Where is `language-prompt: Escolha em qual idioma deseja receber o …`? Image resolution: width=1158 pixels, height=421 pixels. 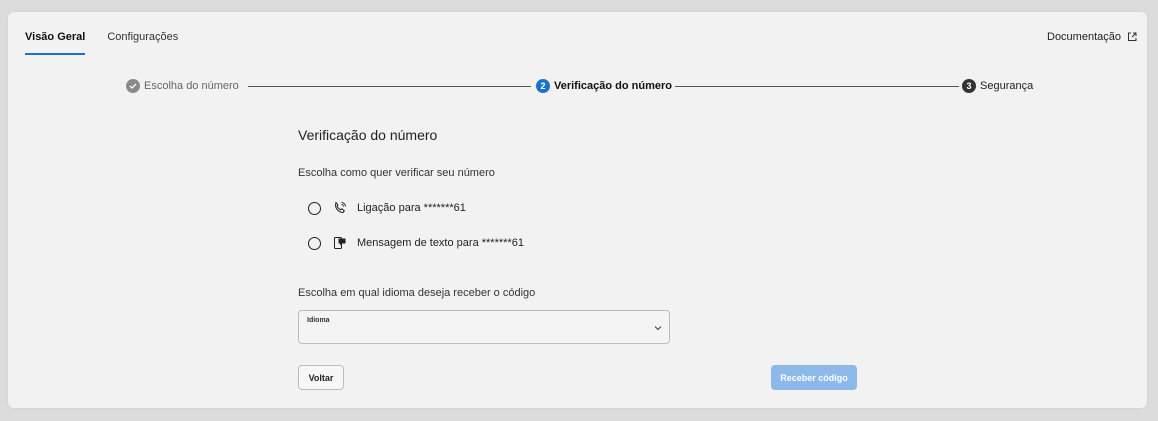 language-prompt: Escolha em qual idioma deseja receber o … is located at coordinates (417, 293).